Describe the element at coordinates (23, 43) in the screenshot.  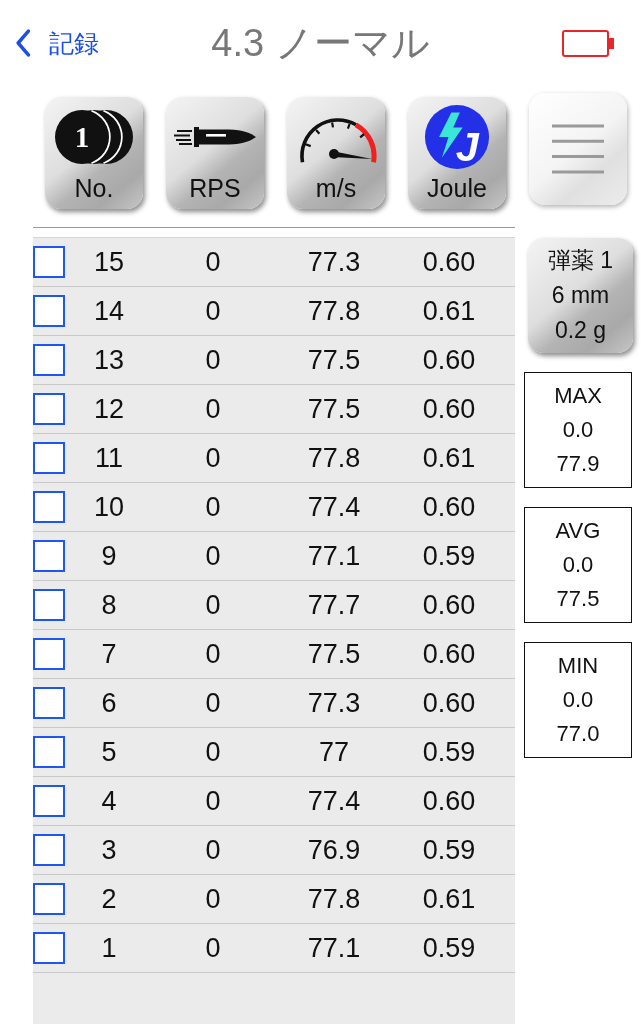
I see `chevron-left-icon` at that location.